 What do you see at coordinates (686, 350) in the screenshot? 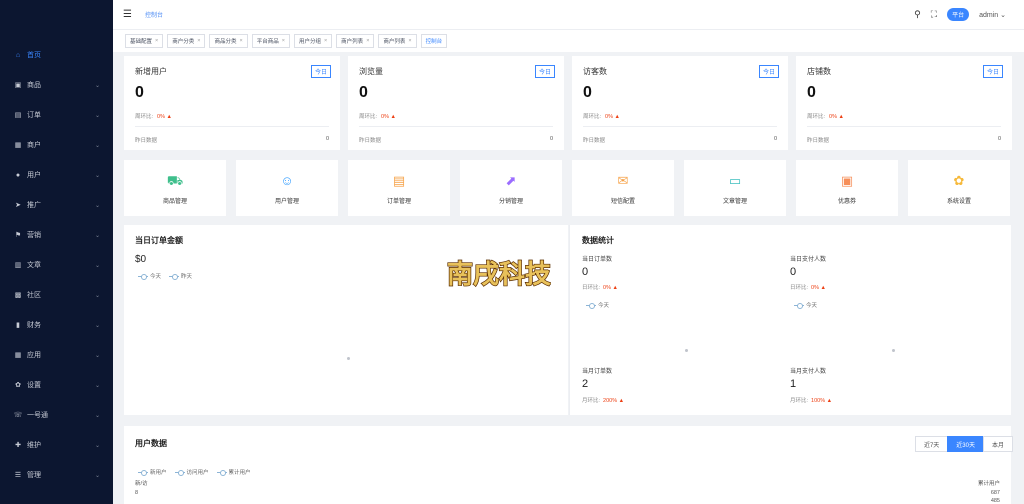
I see `chart-point` at bounding box center [686, 350].